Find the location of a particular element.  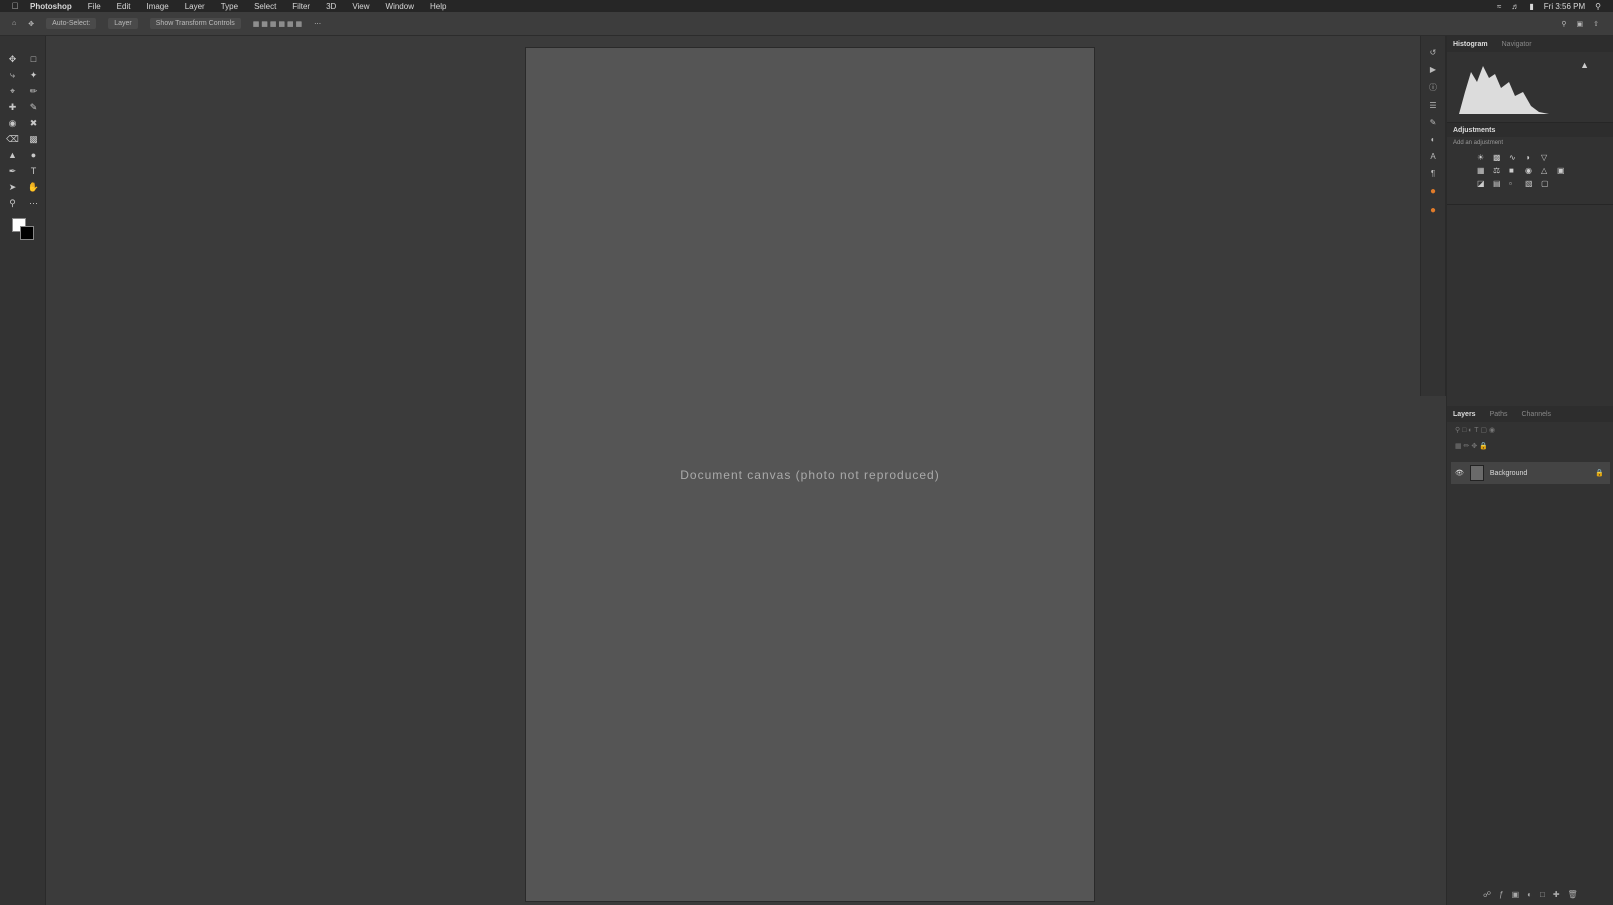

new-layer-icon: ✚ is located at coordinates (1556, 894).